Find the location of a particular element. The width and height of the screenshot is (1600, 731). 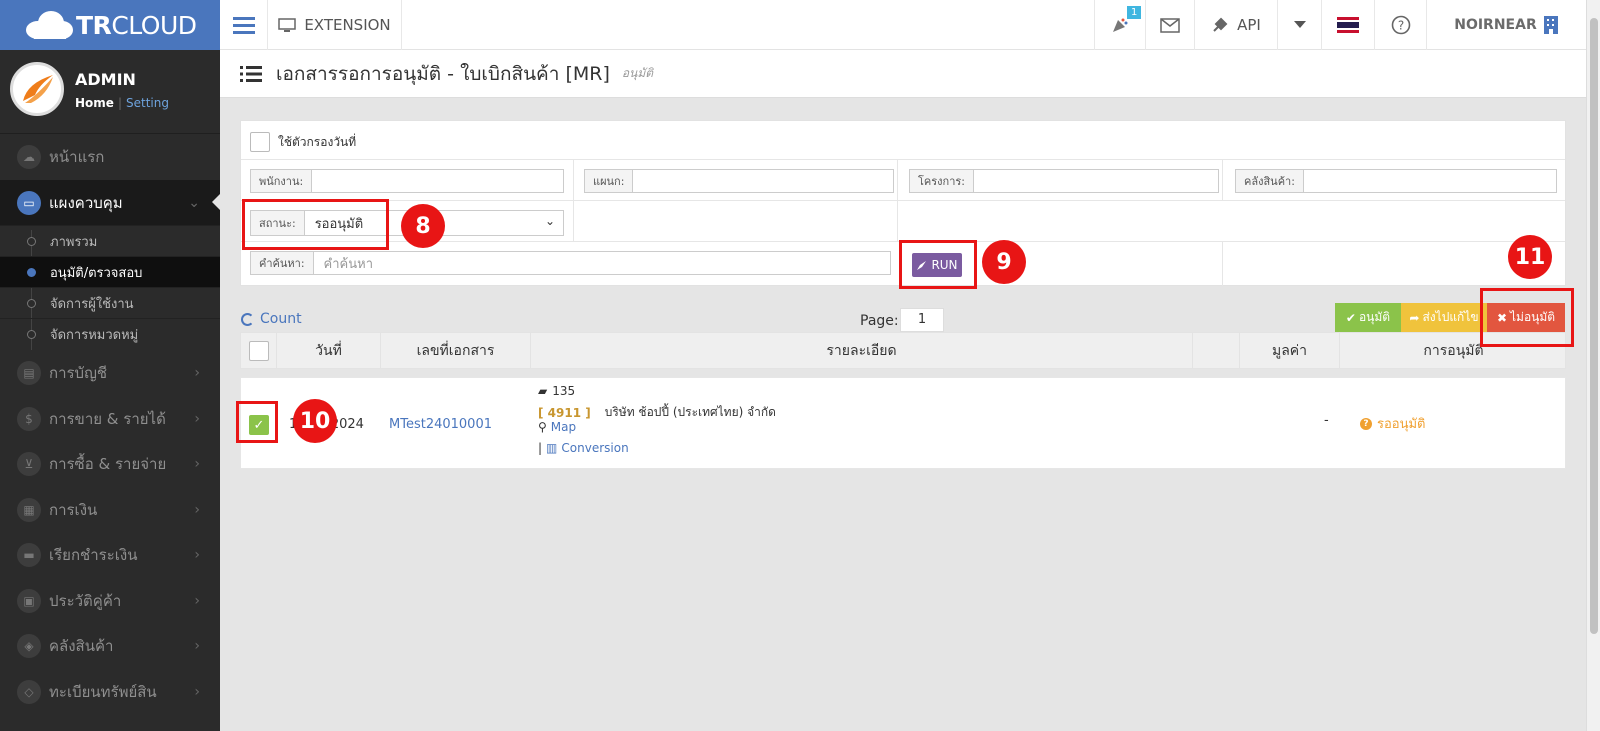

sidebar-item-warehouse: ◈ คลังสินค้า › is located at coordinates (110, 645).